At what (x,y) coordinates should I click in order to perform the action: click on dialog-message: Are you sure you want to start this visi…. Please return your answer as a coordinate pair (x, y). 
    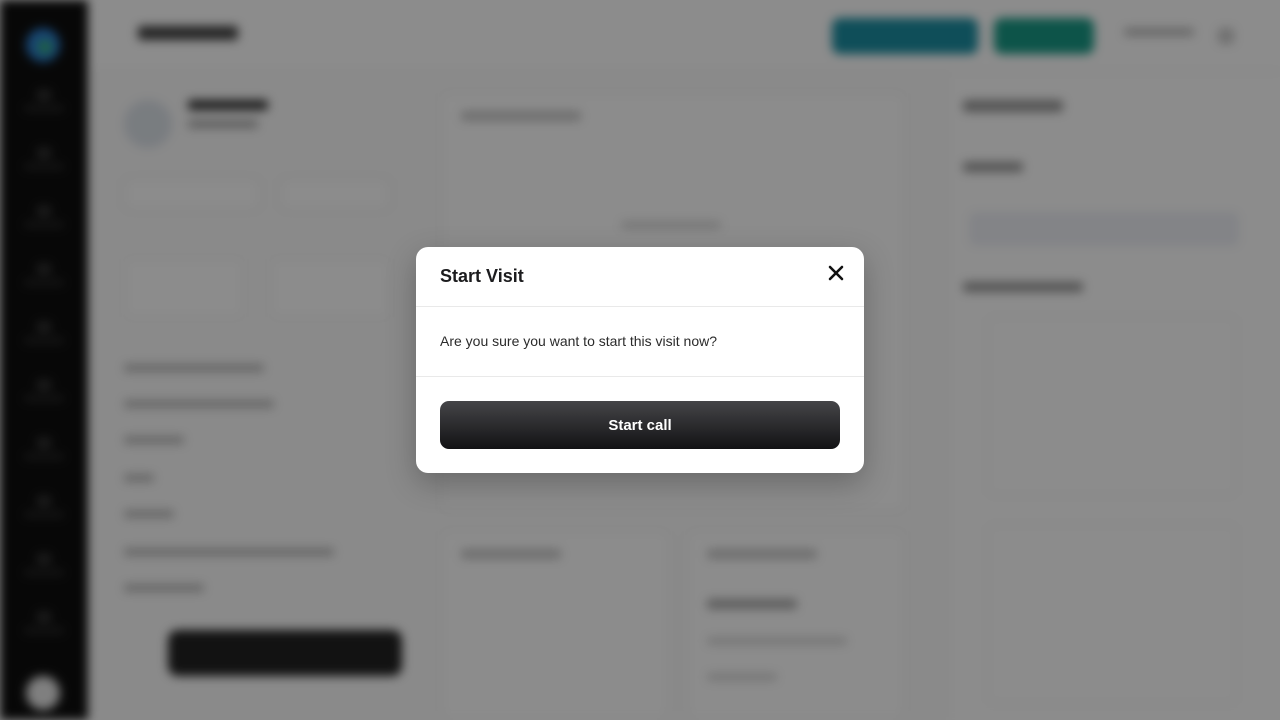
    Looking at the image, I should click on (579, 341).